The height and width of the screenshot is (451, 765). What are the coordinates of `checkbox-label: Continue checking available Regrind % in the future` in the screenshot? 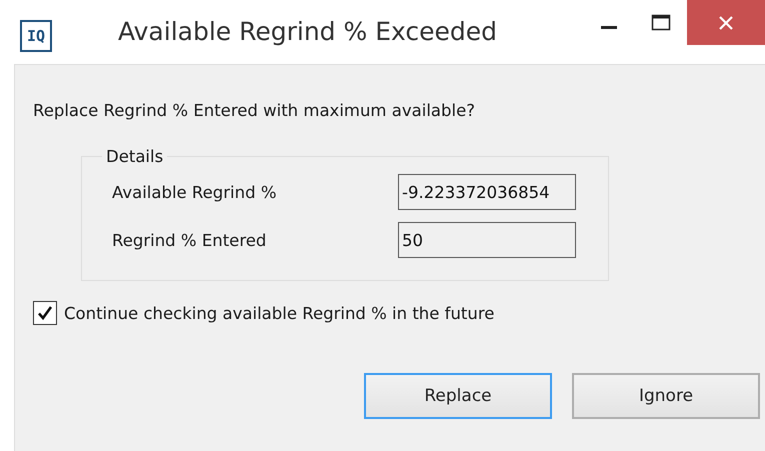 It's located at (279, 313).